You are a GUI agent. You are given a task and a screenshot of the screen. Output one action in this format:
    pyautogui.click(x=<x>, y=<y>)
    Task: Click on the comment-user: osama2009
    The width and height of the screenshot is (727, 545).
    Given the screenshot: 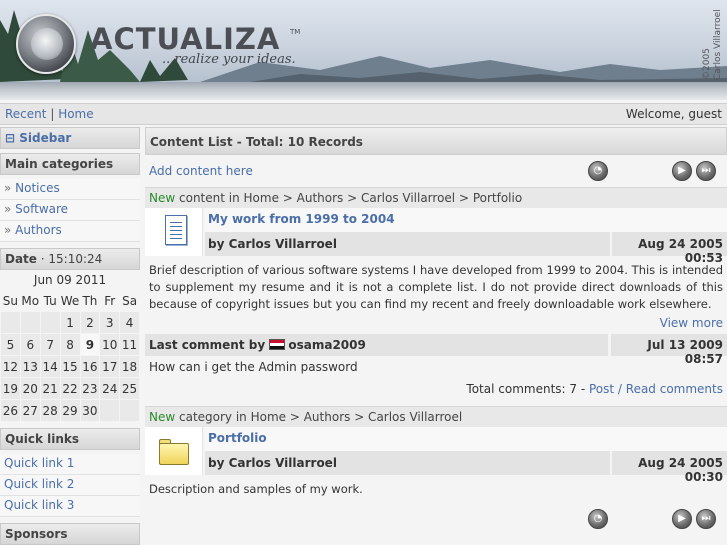 What is the action you would take?
    pyautogui.click(x=327, y=345)
    